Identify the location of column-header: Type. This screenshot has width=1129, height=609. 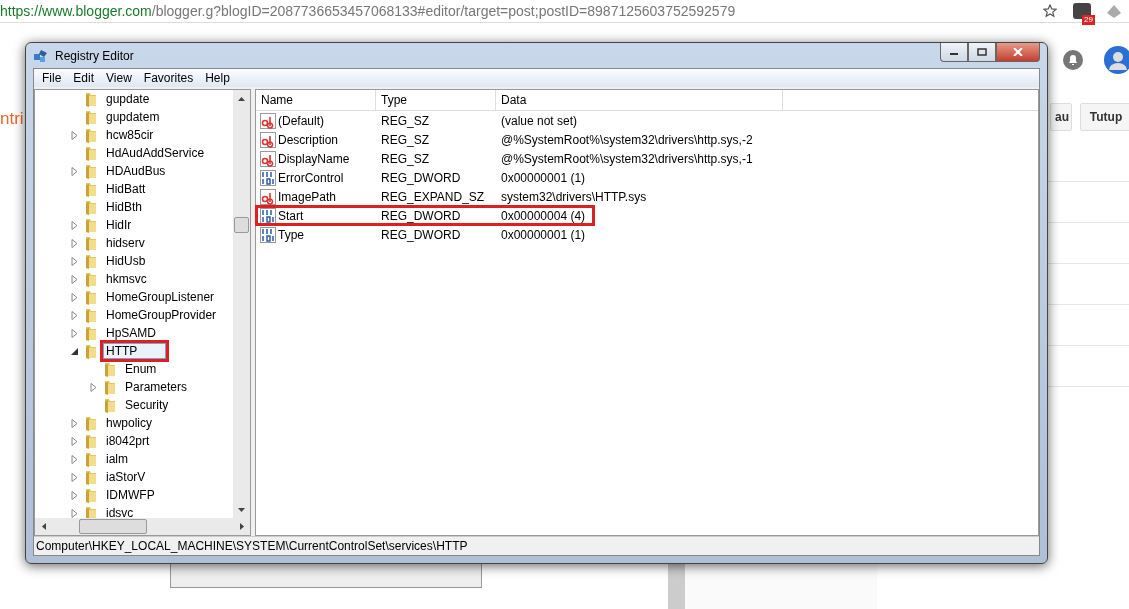
(436, 100).